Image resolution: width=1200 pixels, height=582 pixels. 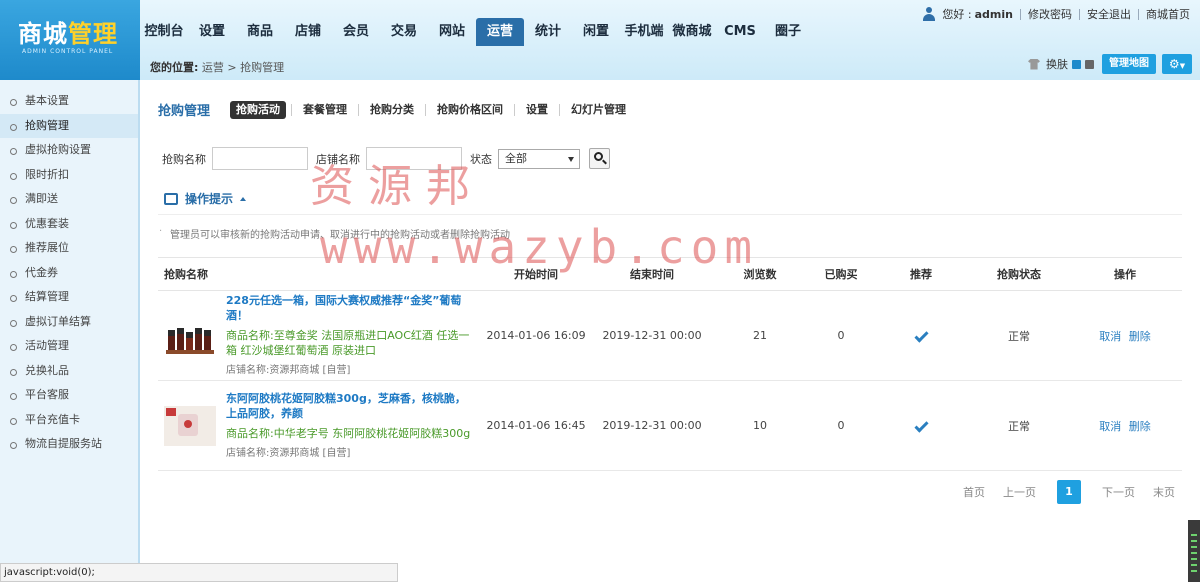 I want to click on breadcrumb-bar: 您的位置: 运营 > 抢购管理 换肤 管理地图 ⚙▼, so click(x=670, y=65).